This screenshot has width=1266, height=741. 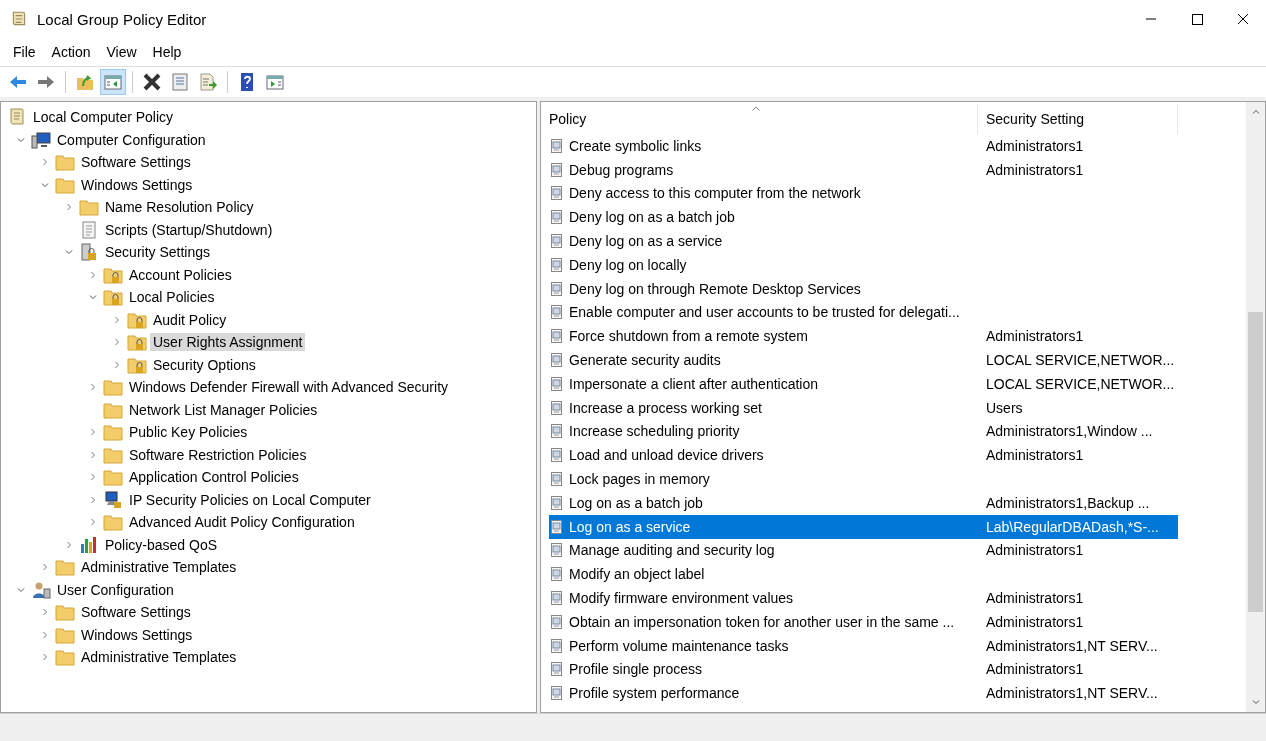 What do you see at coordinates (637, 574) in the screenshot?
I see `policy-name: Modify an object label` at bounding box center [637, 574].